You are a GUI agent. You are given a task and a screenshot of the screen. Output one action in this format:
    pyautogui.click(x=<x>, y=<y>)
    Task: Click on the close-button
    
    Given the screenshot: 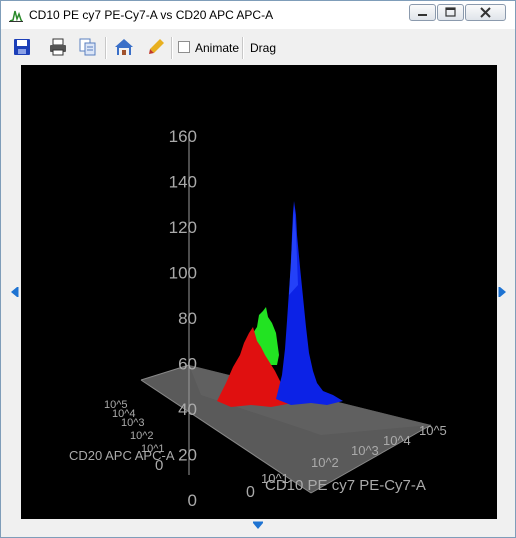 What is the action you would take?
    pyautogui.click(x=485, y=12)
    